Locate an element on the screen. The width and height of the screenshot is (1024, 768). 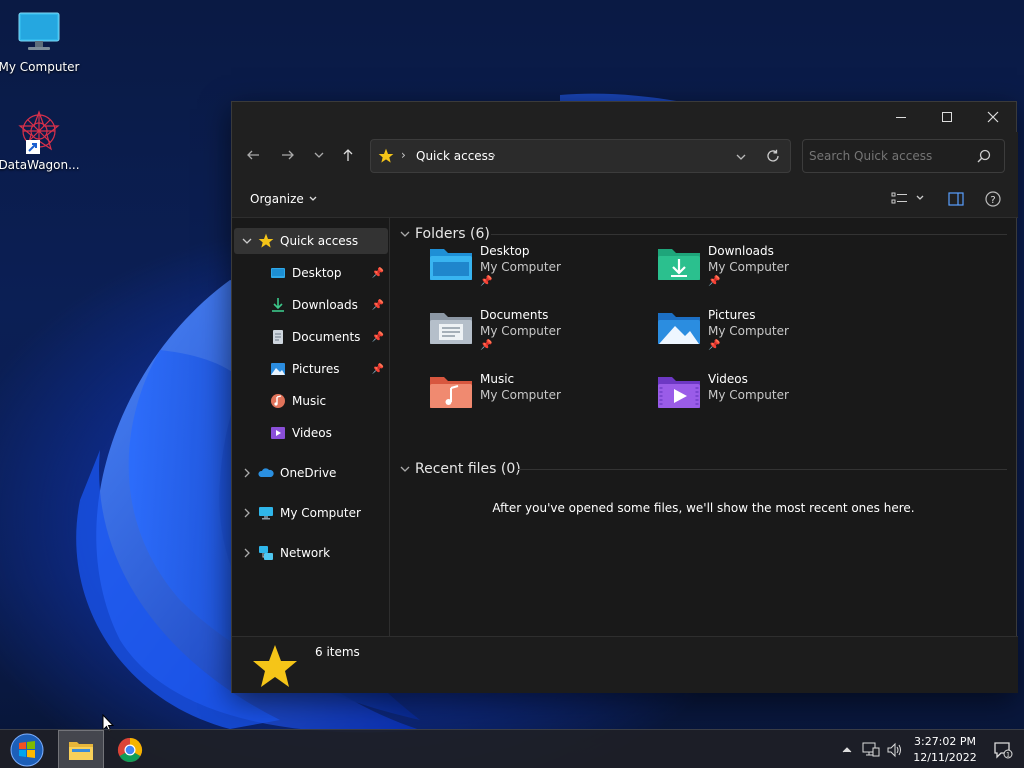
folder-tile-videos: Videos My Computer is located at coordinates (767, 402).